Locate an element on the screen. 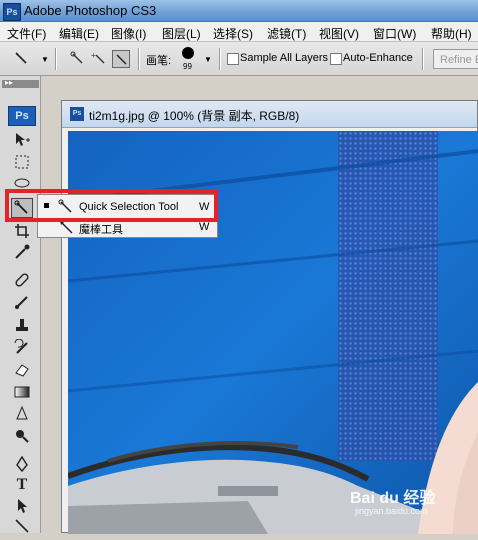 Image resolution: width=478 pixels, height=540 pixels. menu-edit: 编辑(E) is located at coordinates (79, 33).